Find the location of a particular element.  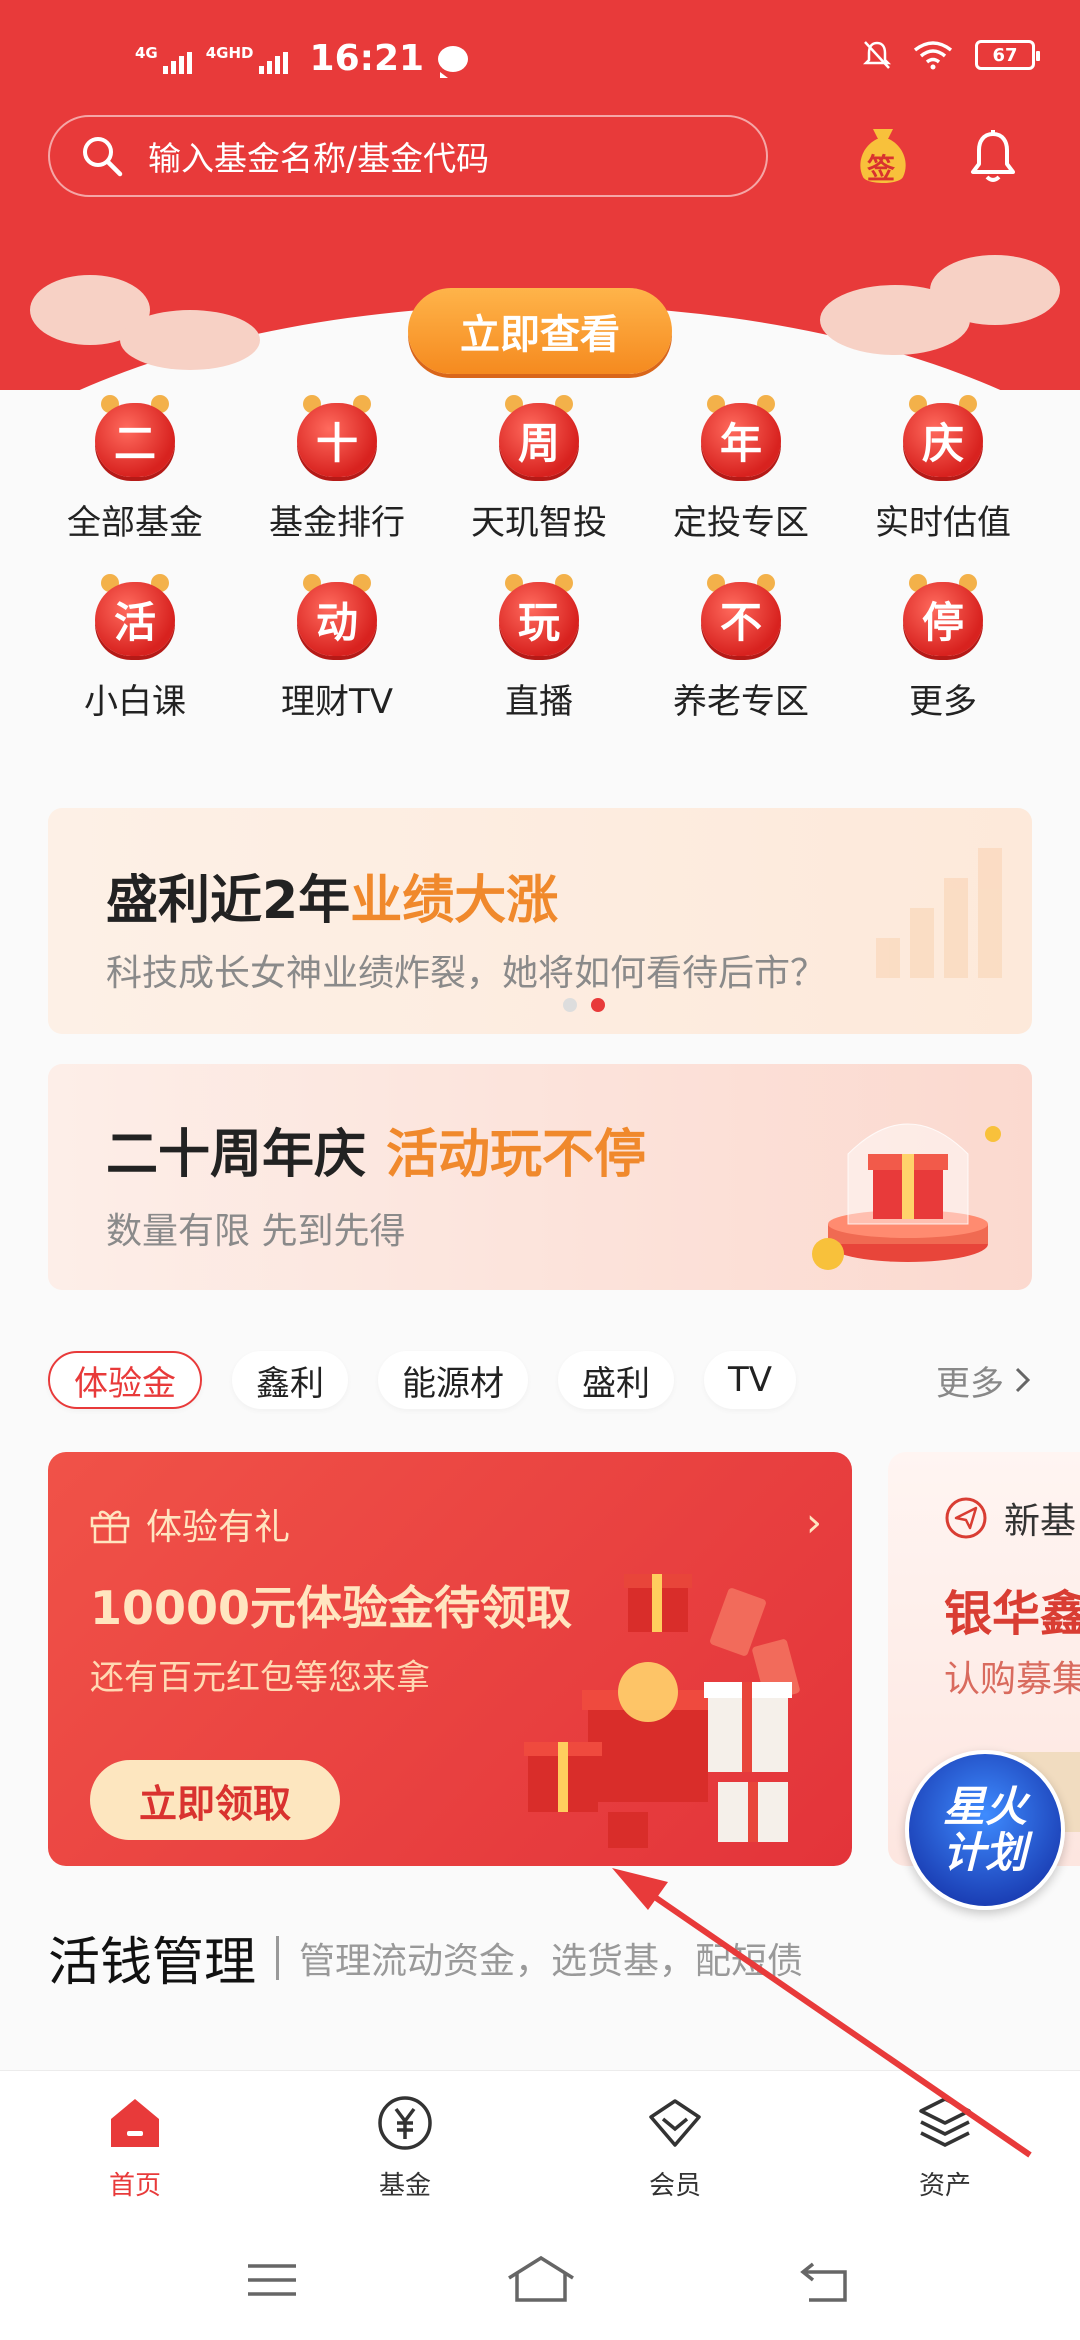

home-nav-icon is located at coordinates (541, 2280).